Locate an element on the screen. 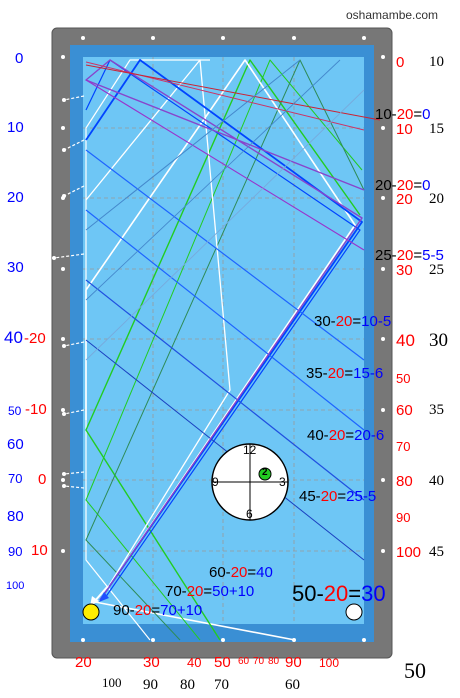 Image resolution: width=460 pixels, height=698 pixels. right-red-90: 90 is located at coordinates (403, 517).